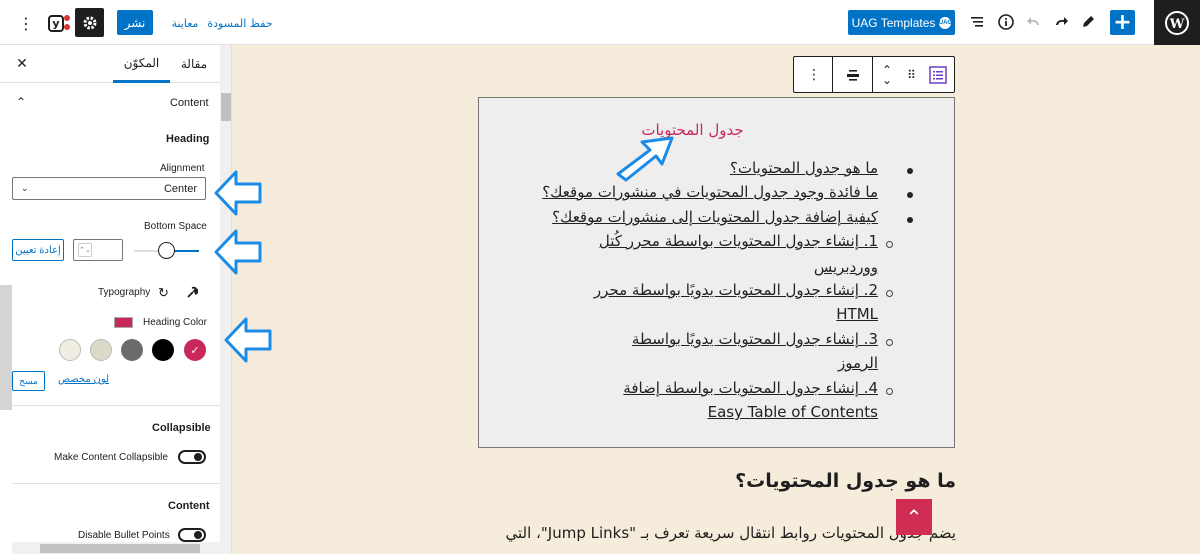 This screenshot has width=1200, height=554. Describe the element at coordinates (853, 74) in the screenshot. I see `align-button` at that location.